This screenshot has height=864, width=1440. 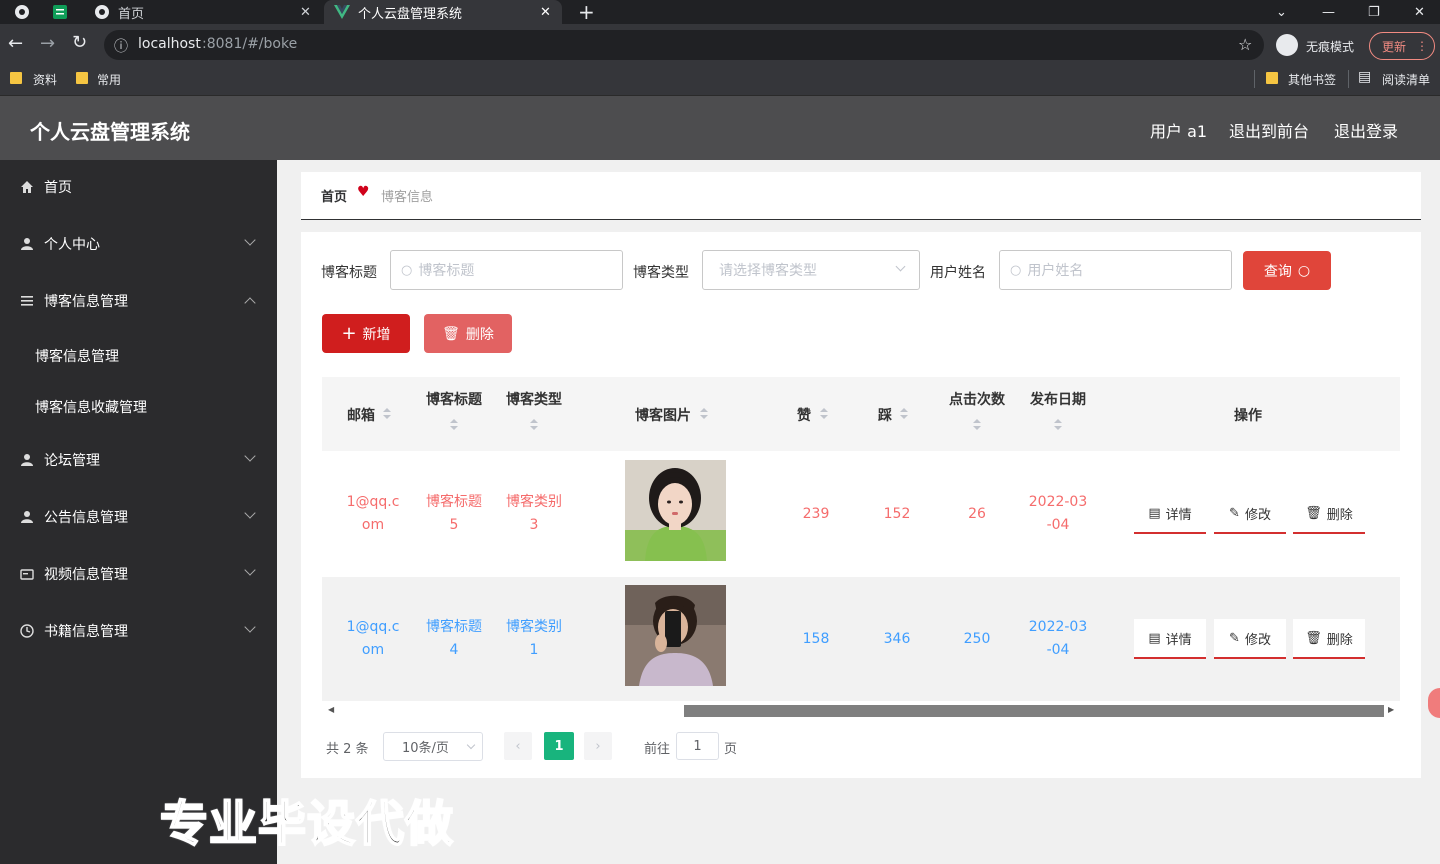 What do you see at coordinates (518, 746) in the screenshot?
I see `prev-page-button: ‹` at bounding box center [518, 746].